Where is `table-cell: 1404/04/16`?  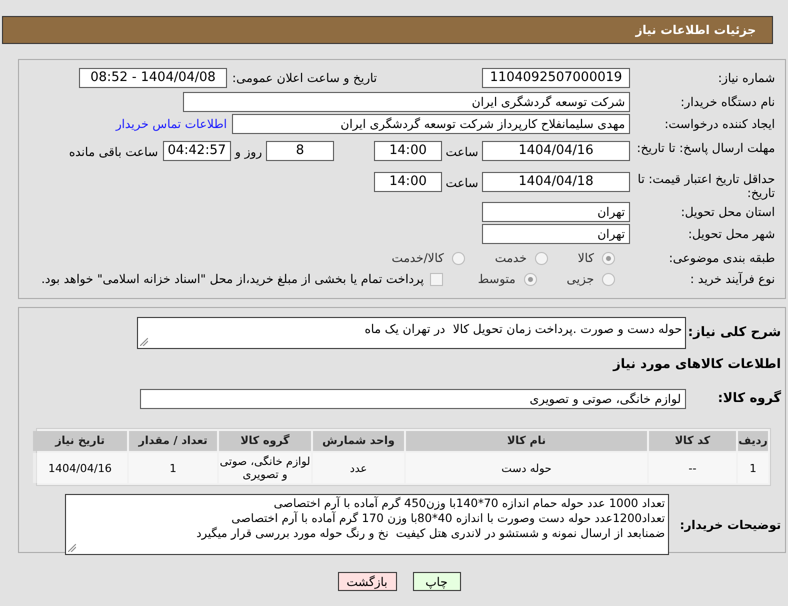
table-cell: 1404/04/16 is located at coordinates (80, 468).